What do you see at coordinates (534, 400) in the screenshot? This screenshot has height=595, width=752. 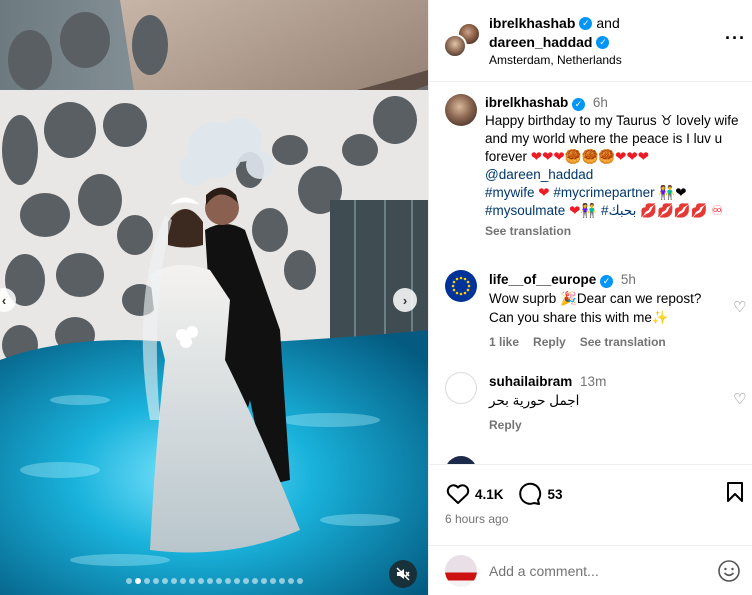 I see `comment-text: اجمل حورية بحر` at bounding box center [534, 400].